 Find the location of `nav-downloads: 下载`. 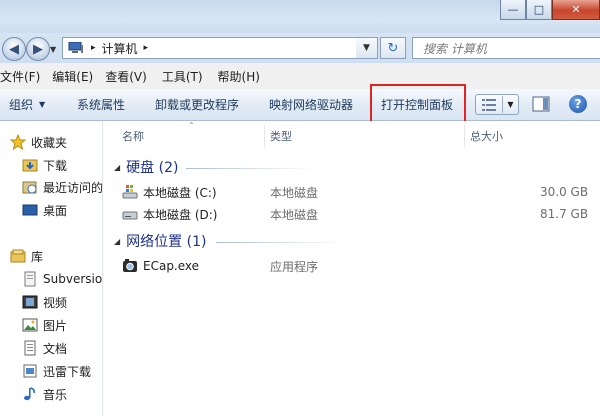

nav-downloads: 下载 is located at coordinates (44, 165).